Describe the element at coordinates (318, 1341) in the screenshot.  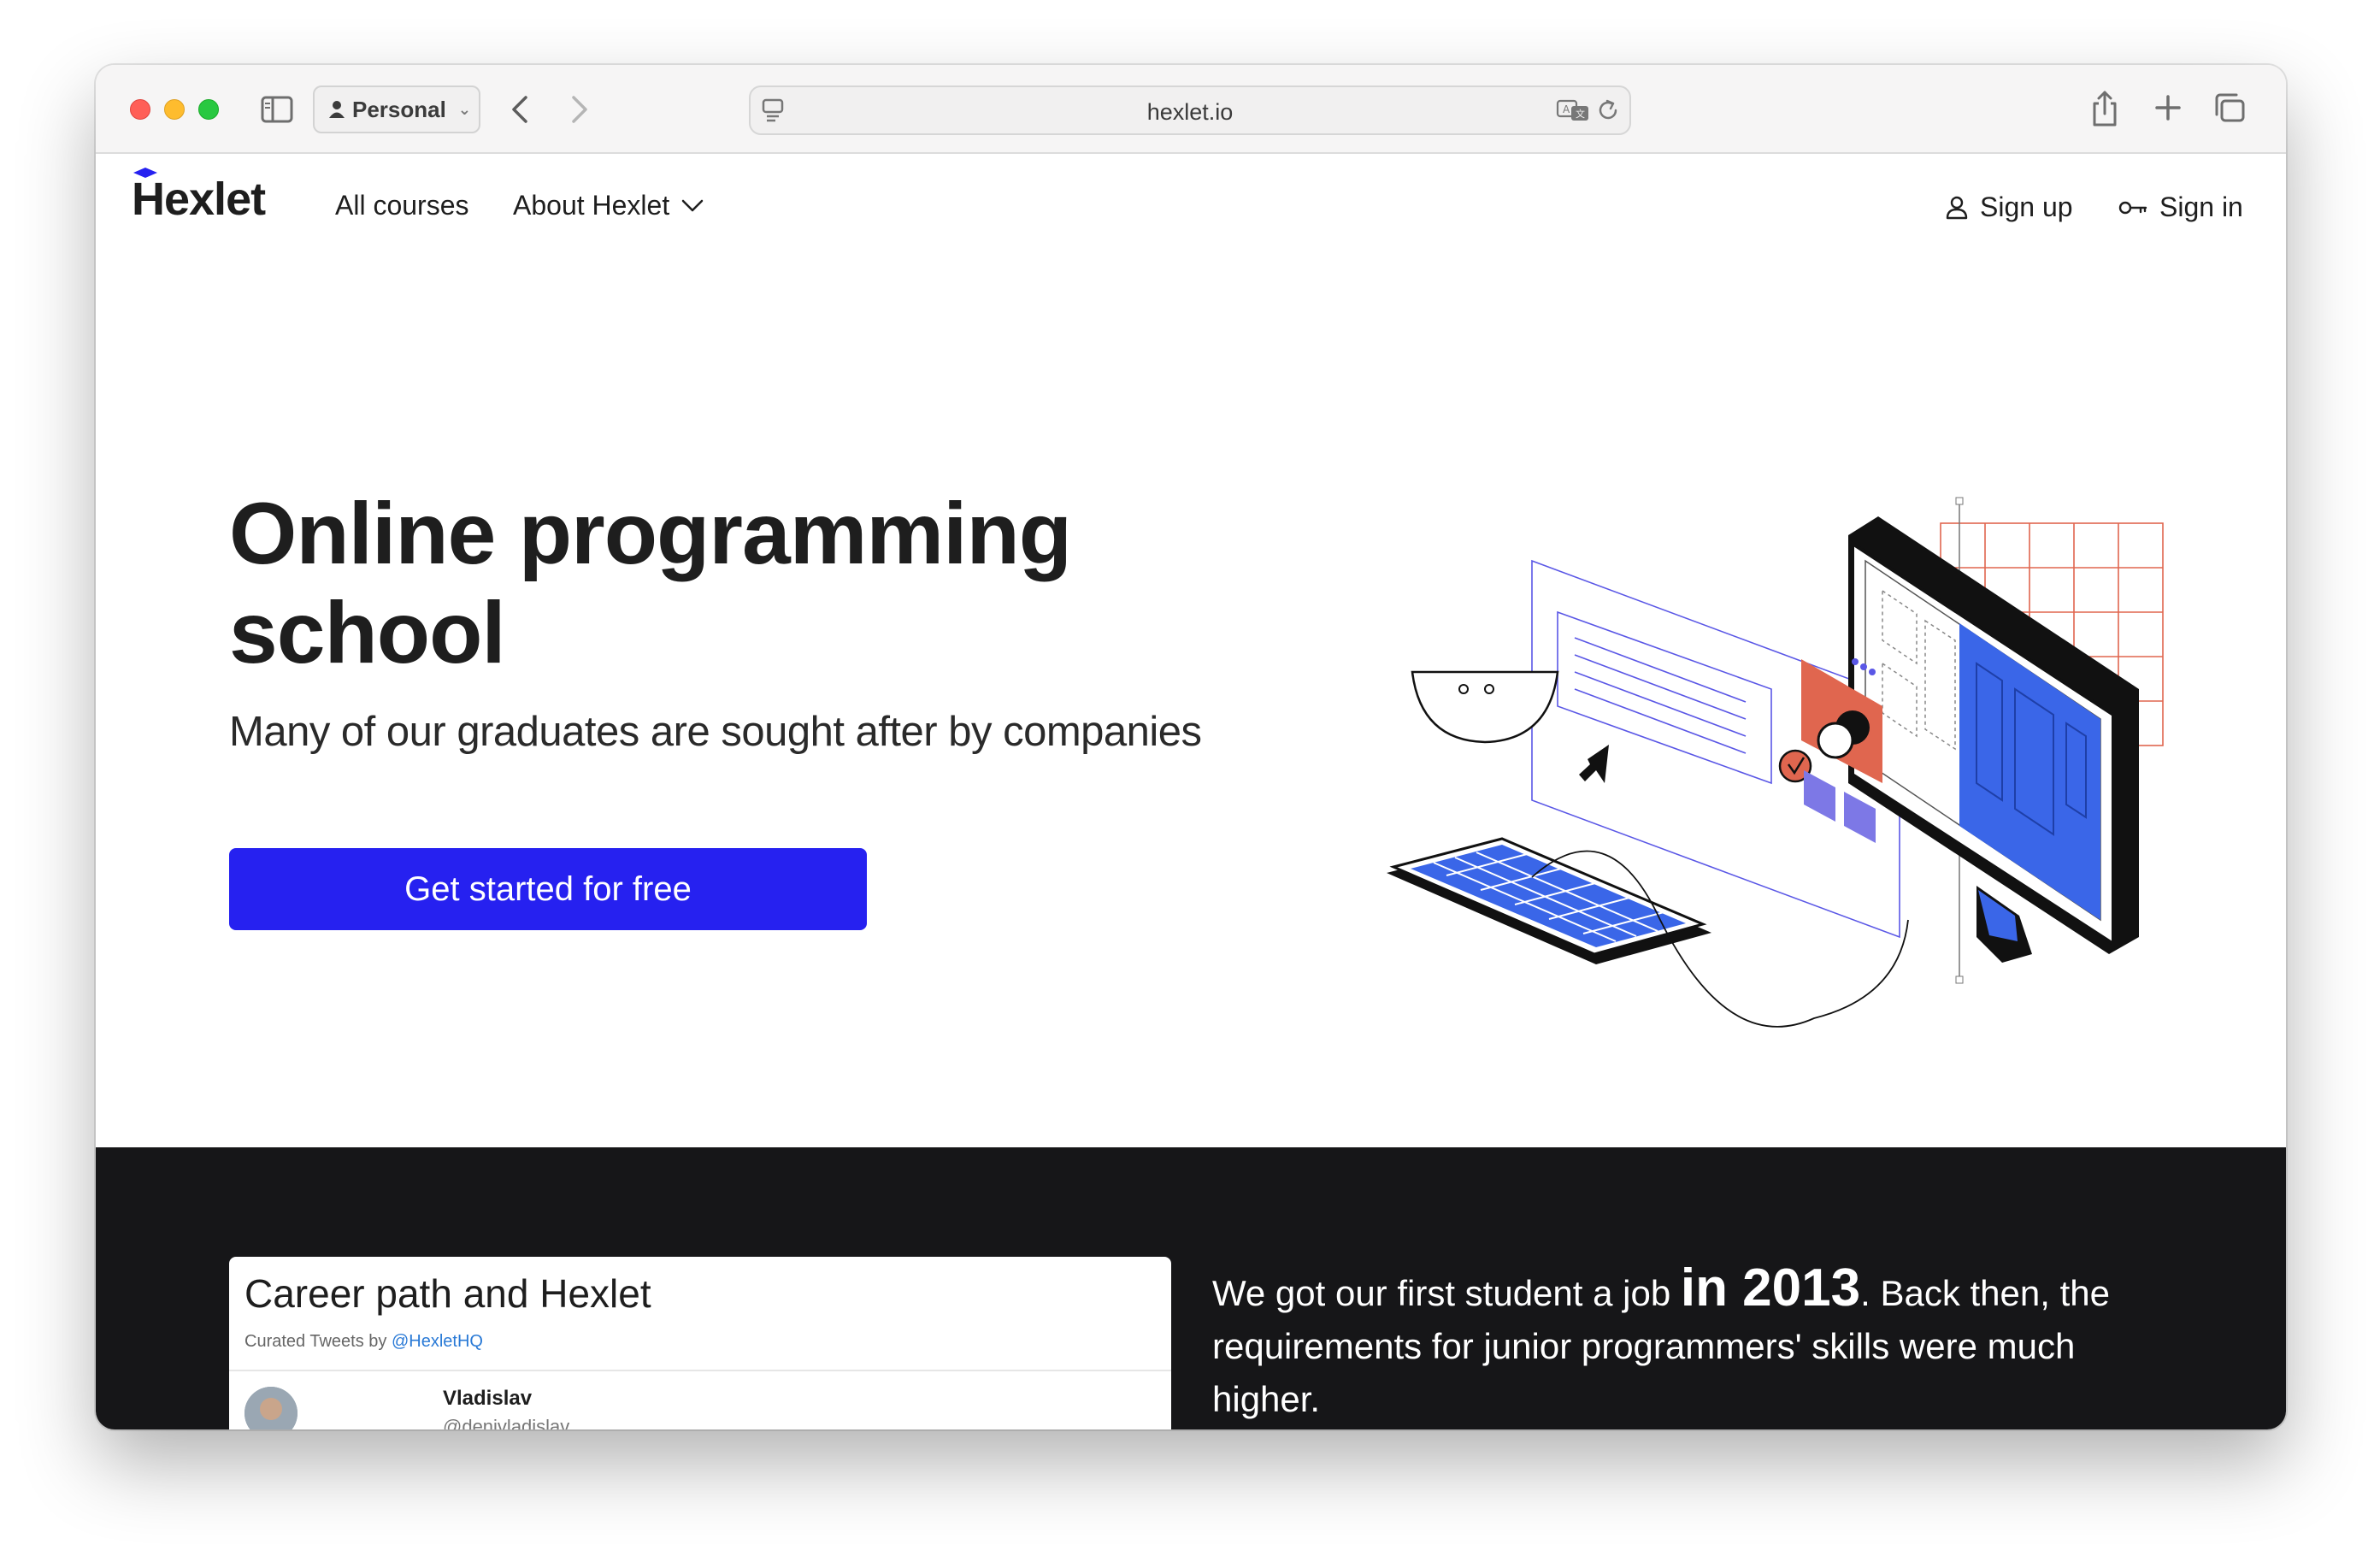
I see `curated-prefix: Curated Tweets by` at that location.